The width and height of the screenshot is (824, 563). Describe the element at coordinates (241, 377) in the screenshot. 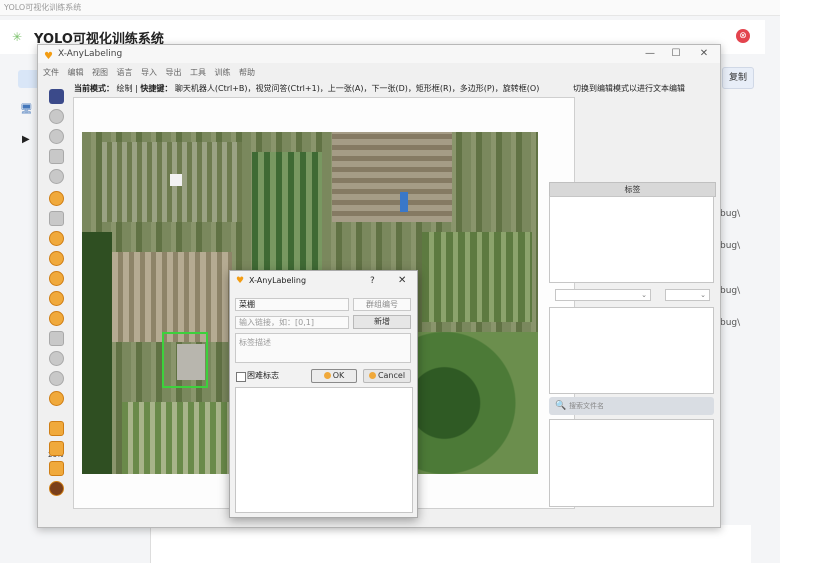

I see `difficult-checkbox` at that location.